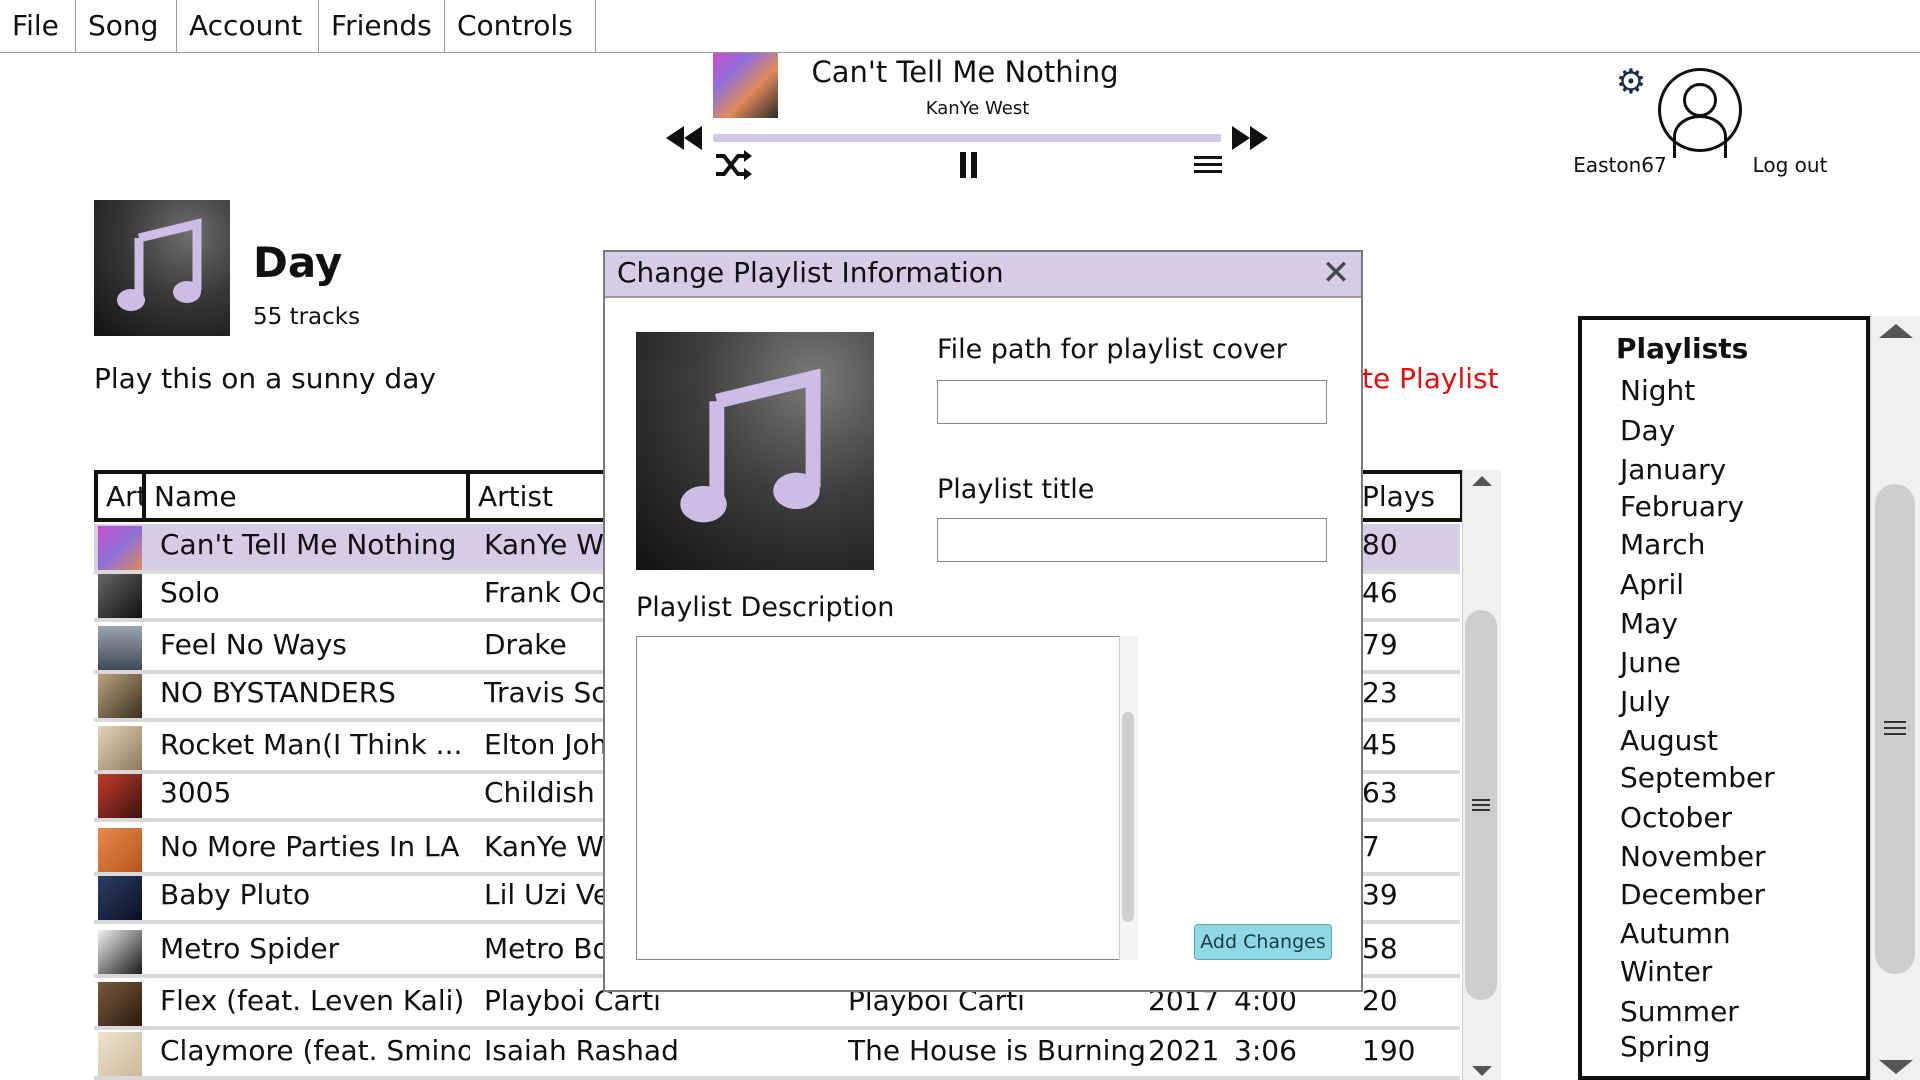  What do you see at coordinates (308, 544) in the screenshot?
I see `track-name: Can't Tell Me Nothing` at bounding box center [308, 544].